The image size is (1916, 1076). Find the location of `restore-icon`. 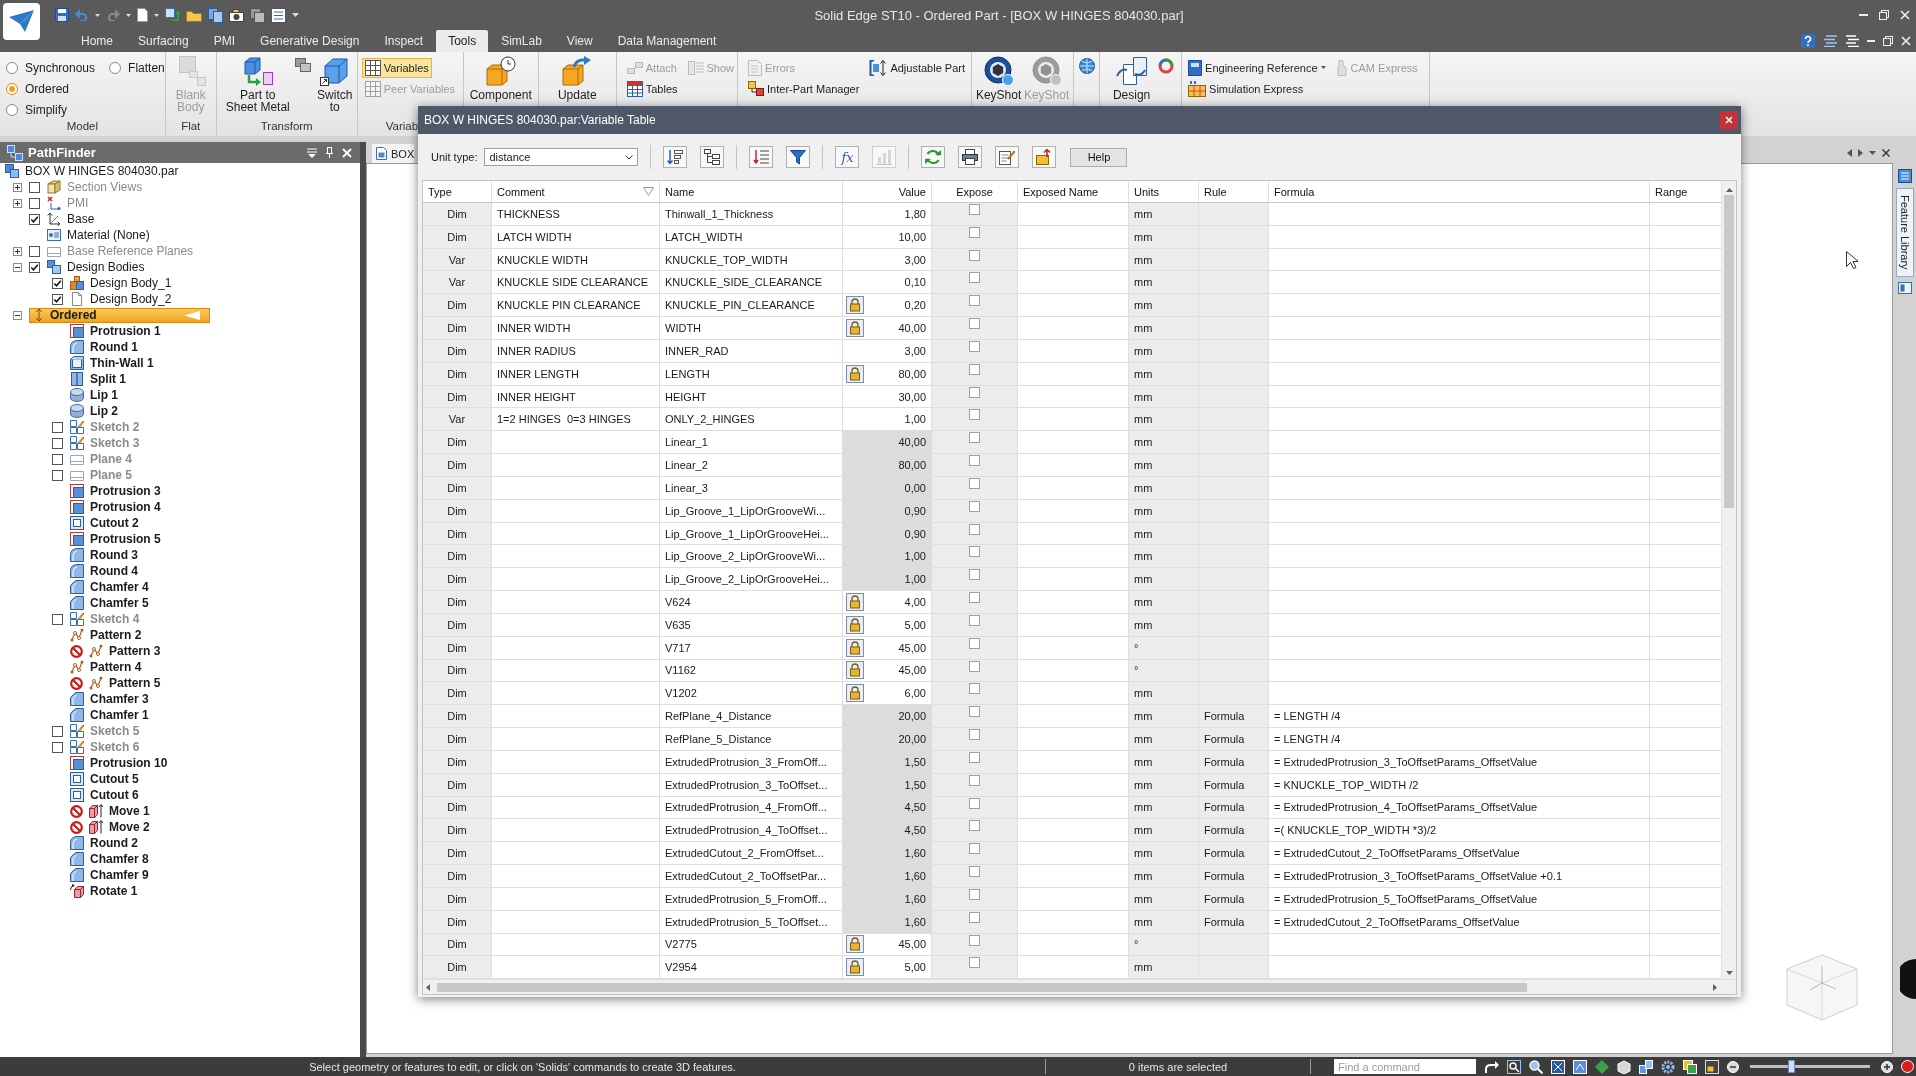

restore-icon is located at coordinates (1884, 15).